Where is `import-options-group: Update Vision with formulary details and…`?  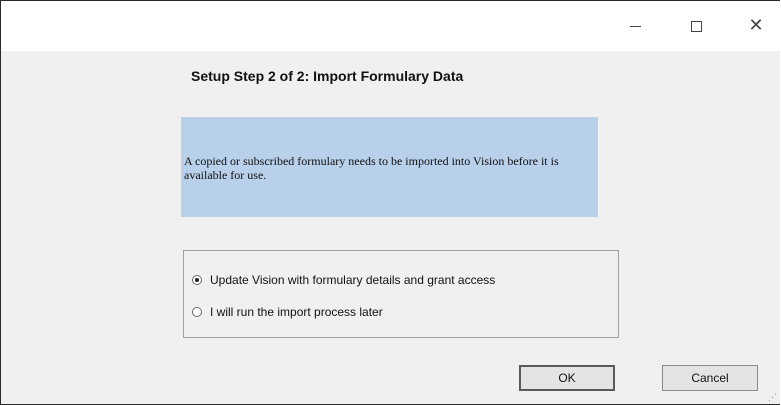
import-options-group: Update Vision with formulary details and… is located at coordinates (401, 294).